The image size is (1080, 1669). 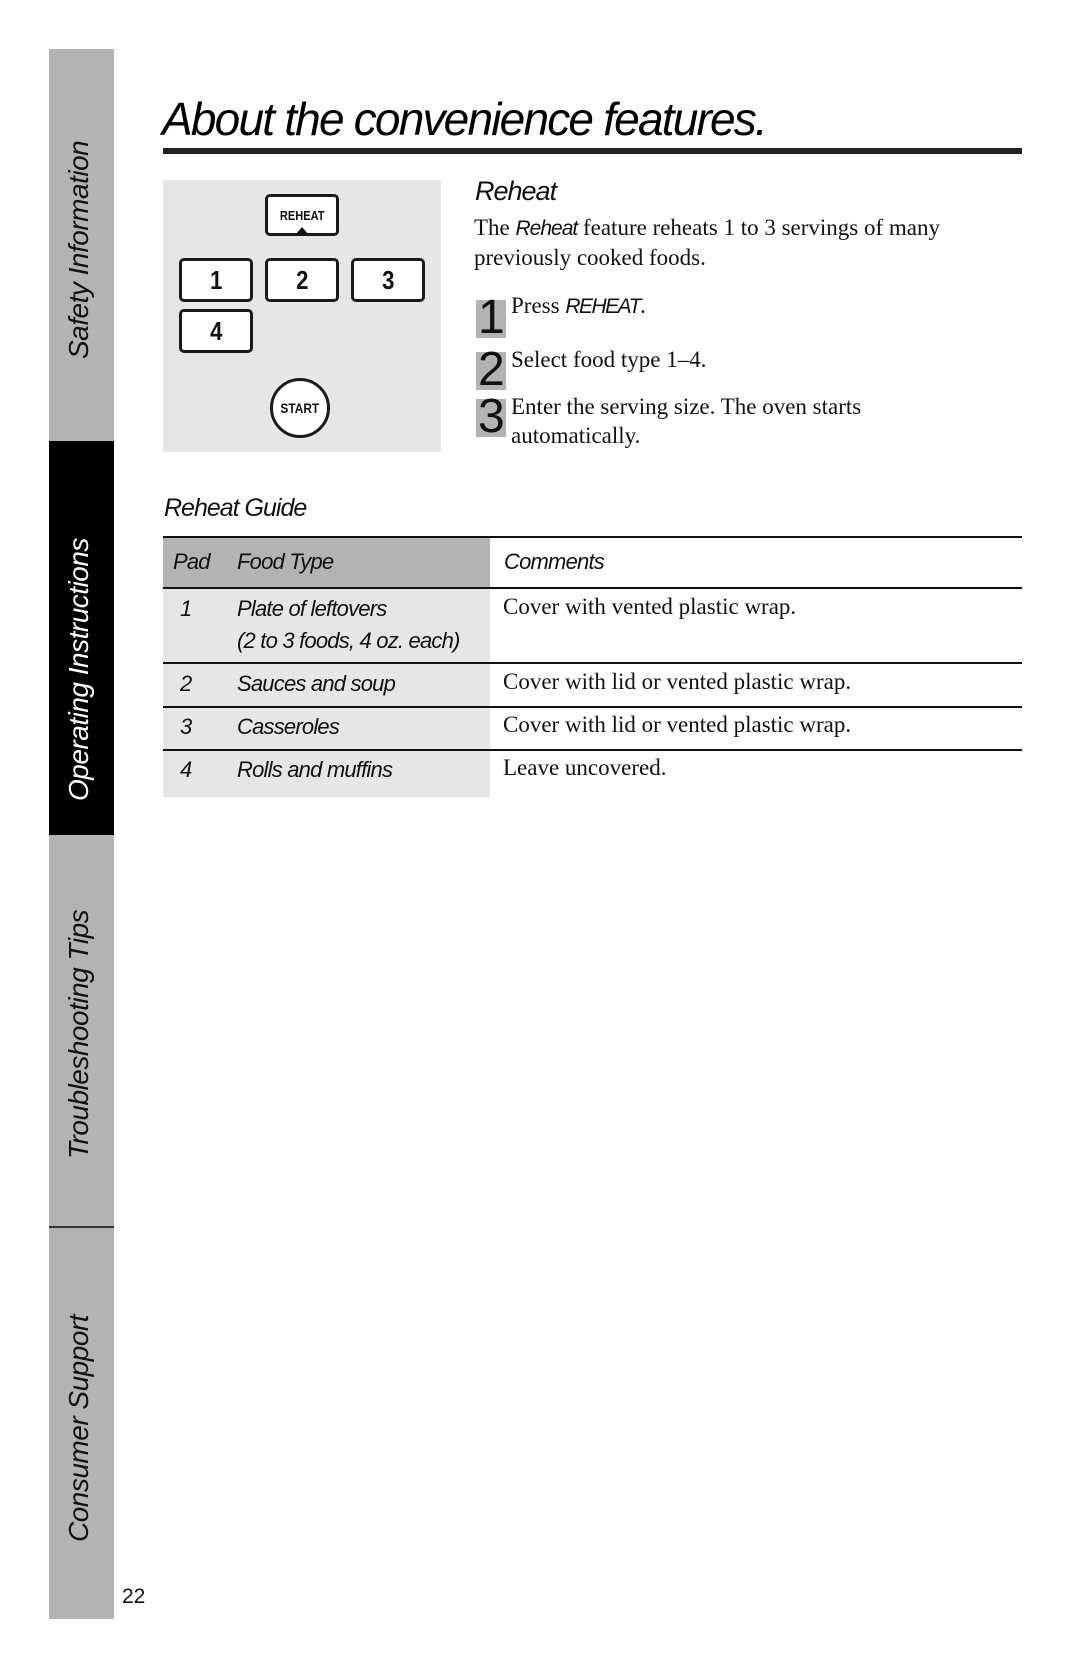 I want to click on start-key: START, so click(x=300, y=408).